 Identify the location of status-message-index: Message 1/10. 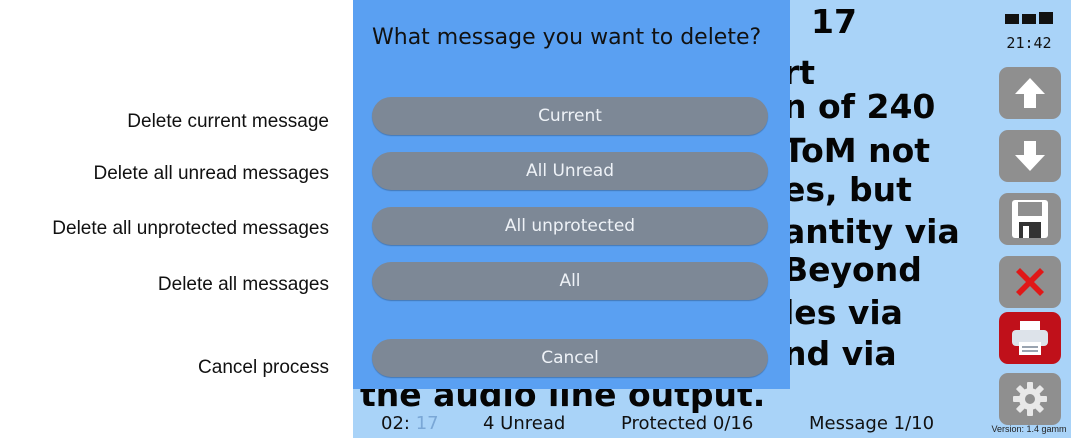
(872, 423).